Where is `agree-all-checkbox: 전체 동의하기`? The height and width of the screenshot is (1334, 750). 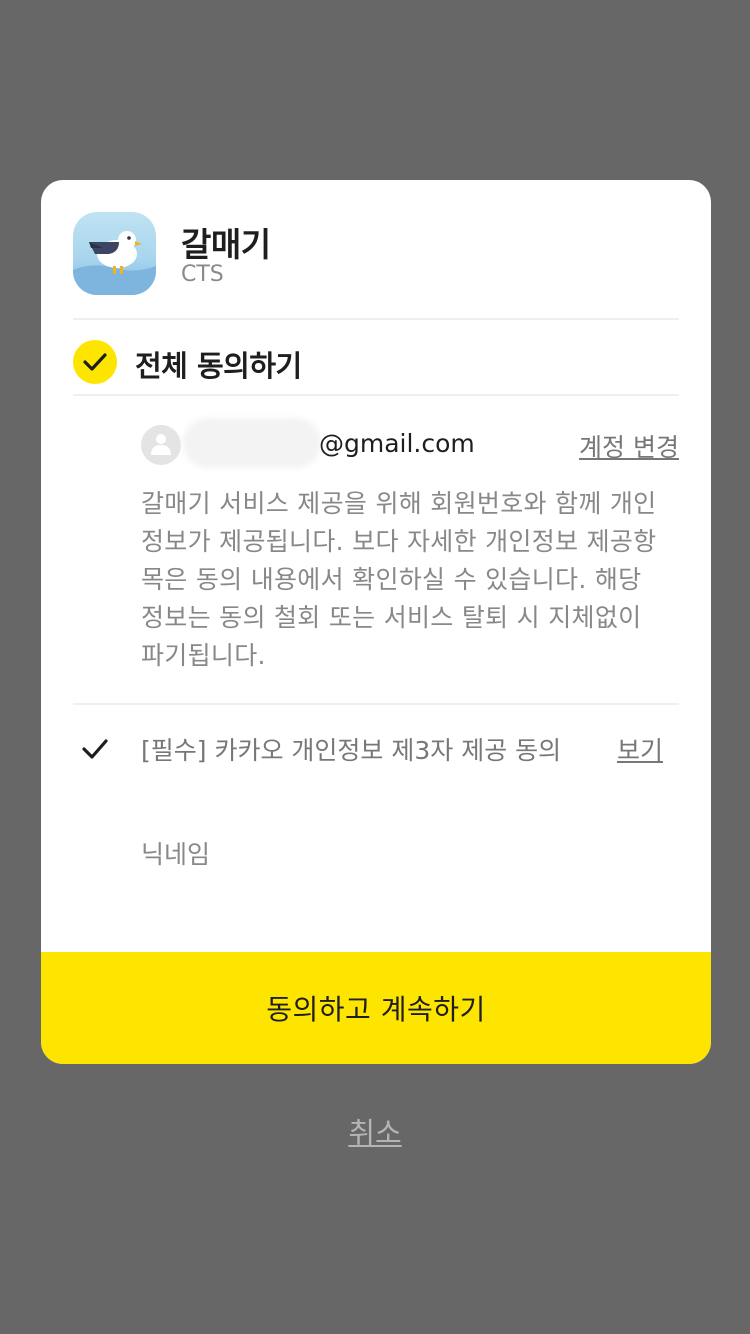 agree-all-checkbox: 전체 동의하기 is located at coordinates (376, 362).